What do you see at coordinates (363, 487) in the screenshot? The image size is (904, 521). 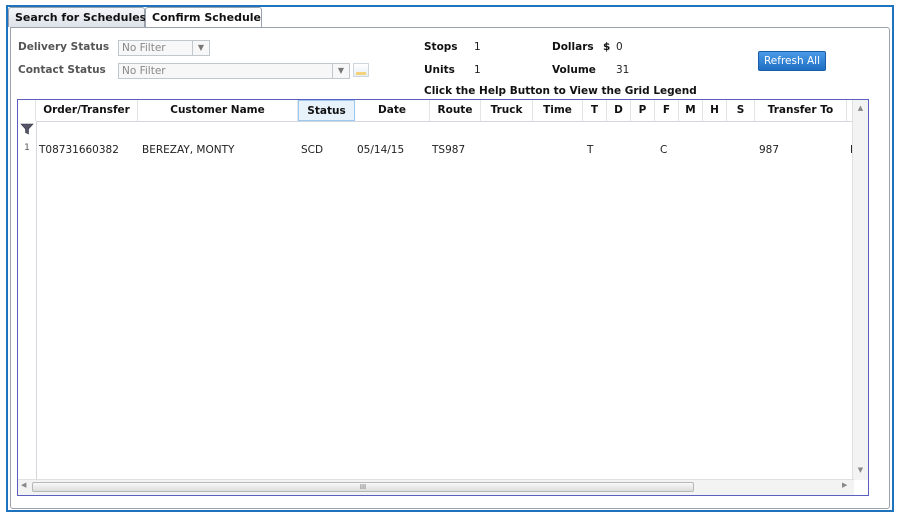 I see `horizontal-scroll-thumb: III` at bounding box center [363, 487].